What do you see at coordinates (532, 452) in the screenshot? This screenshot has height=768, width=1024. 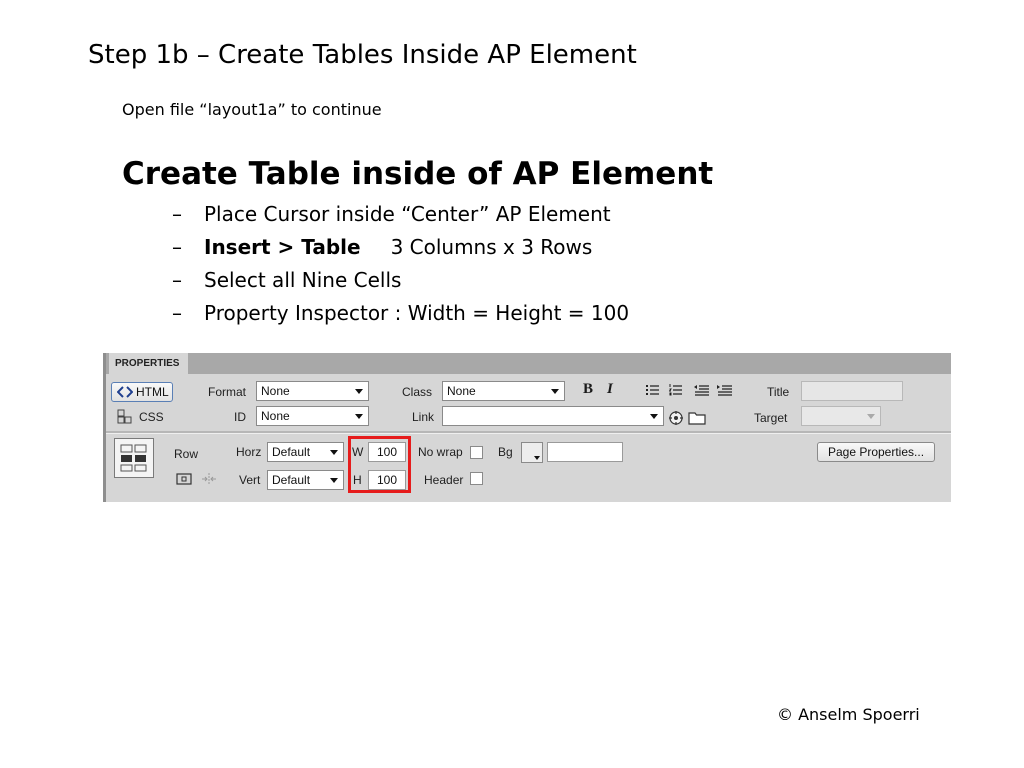 I see `bg-color-swatch` at bounding box center [532, 452].